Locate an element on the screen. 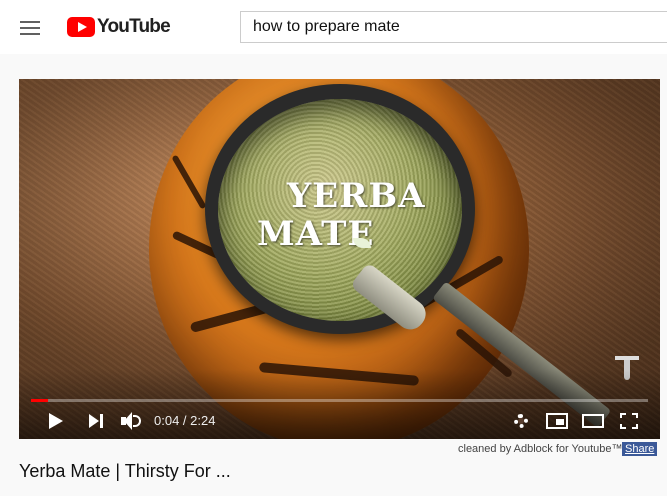 Image resolution: width=667 pixels, height=496 pixels. adblock-note: cleaned by Adblock for Youtube™ is located at coordinates (540, 449).